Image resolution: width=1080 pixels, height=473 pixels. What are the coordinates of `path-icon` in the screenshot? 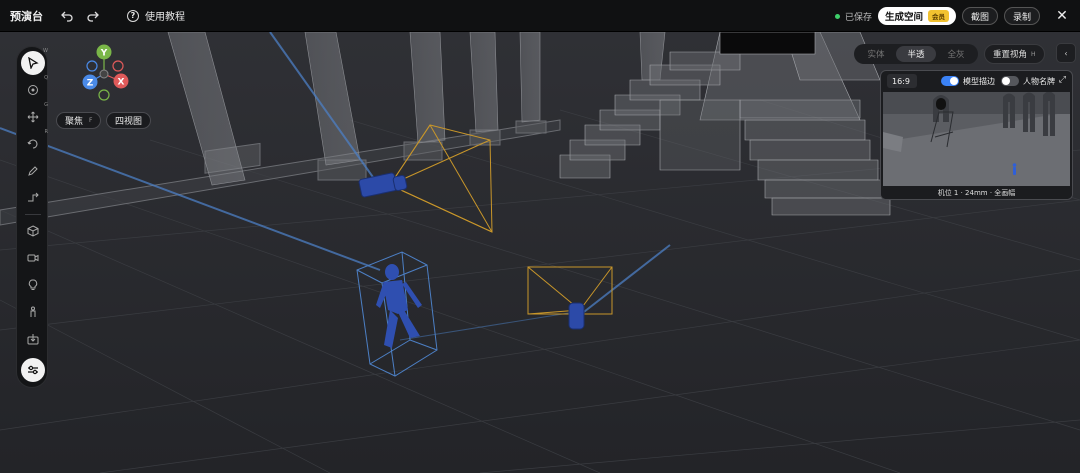 It's located at (33, 197).